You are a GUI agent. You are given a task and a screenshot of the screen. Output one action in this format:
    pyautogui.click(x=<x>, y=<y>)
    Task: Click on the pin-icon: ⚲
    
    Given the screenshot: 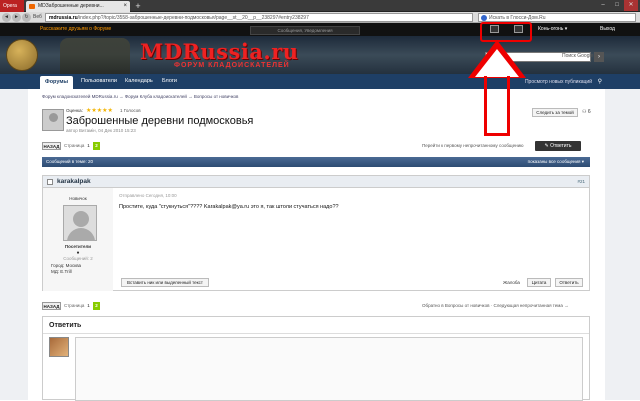 What is the action you would take?
    pyautogui.click(x=600, y=81)
    